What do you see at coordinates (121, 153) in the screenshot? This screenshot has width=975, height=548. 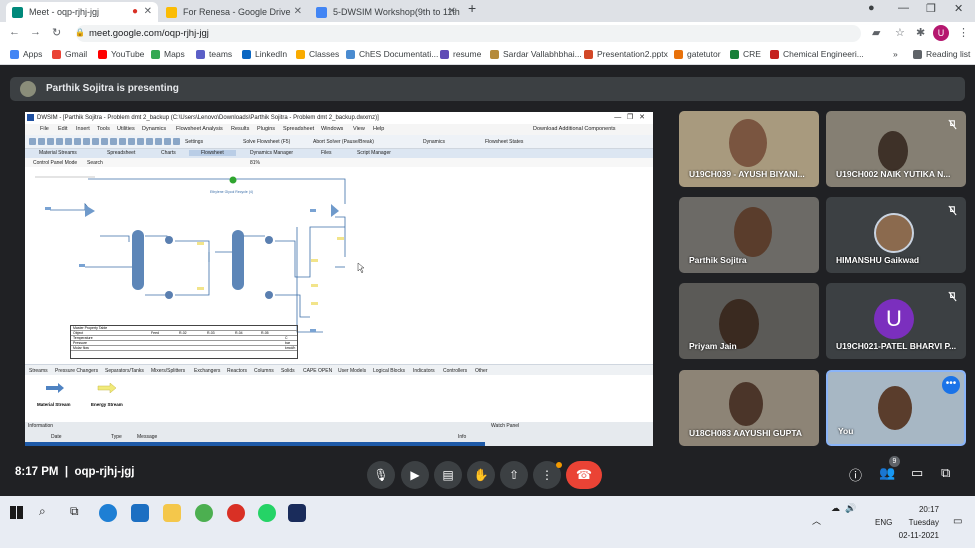 I see `tab-spreadsheet: Spreadsheet` at bounding box center [121, 153].